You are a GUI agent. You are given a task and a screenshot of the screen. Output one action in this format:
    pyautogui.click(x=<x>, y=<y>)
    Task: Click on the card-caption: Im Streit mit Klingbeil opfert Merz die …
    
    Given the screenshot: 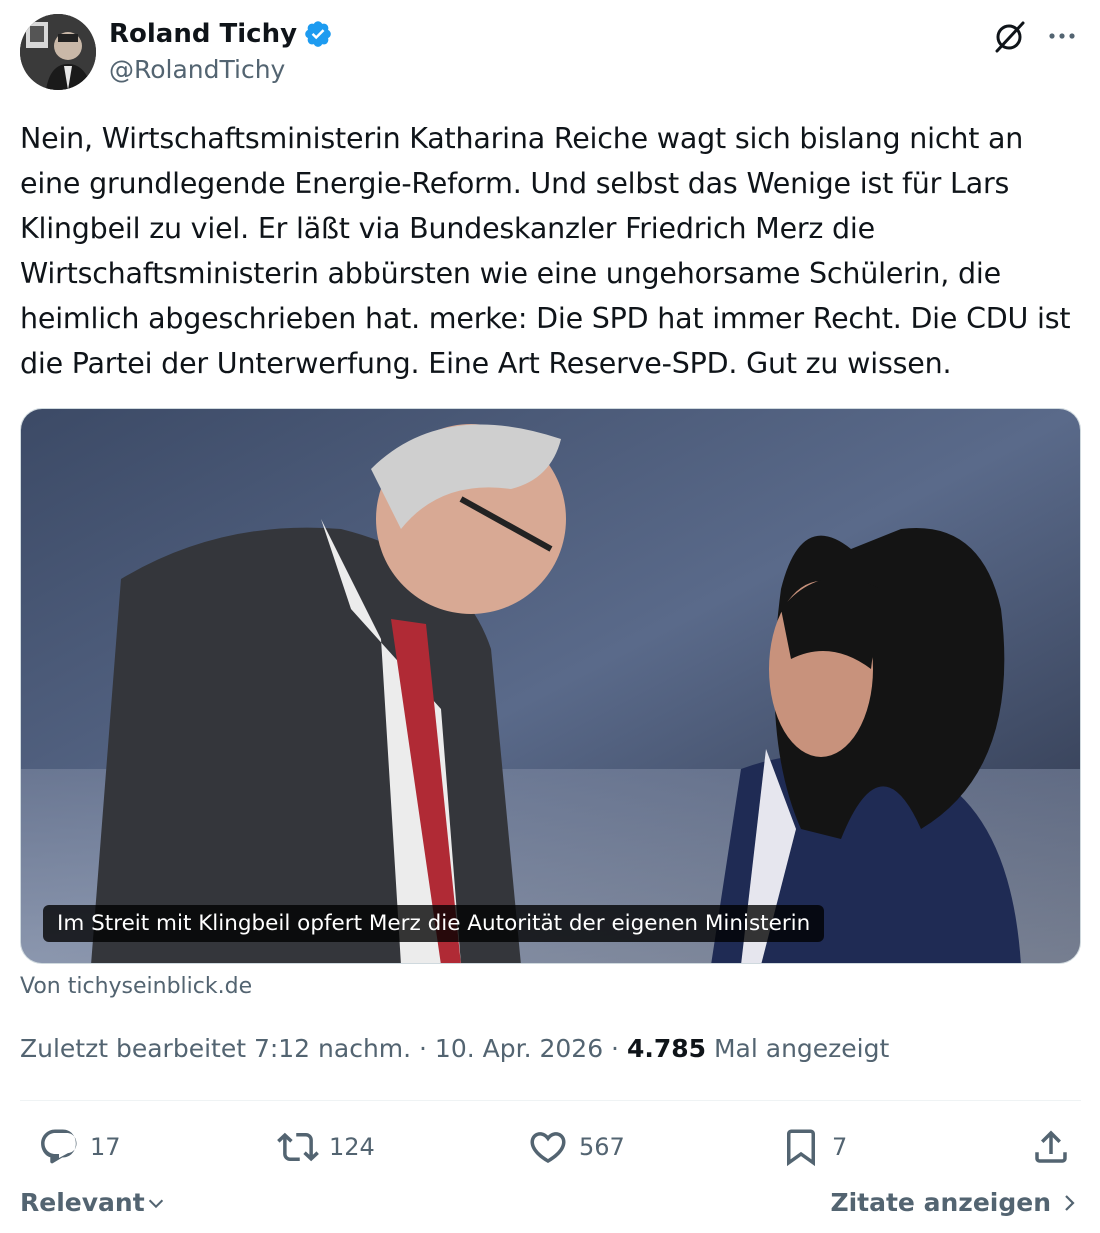 What is the action you would take?
    pyautogui.click(x=434, y=923)
    